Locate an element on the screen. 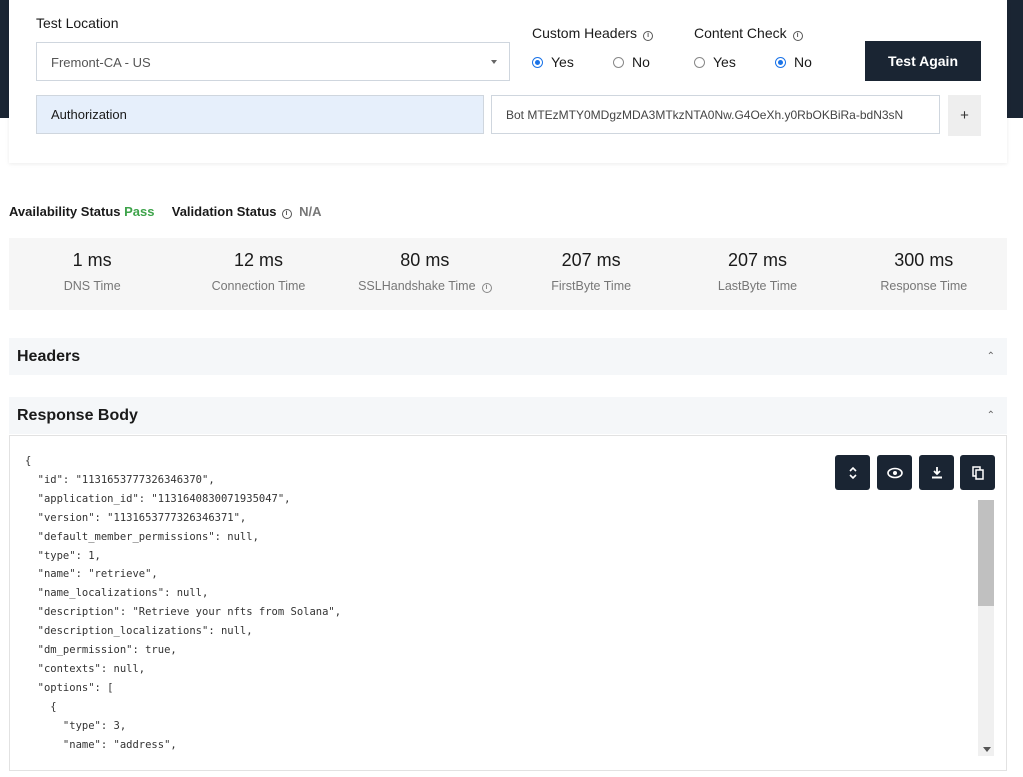 The height and width of the screenshot is (777, 1023). header-key-input: Authorization is located at coordinates (260, 114).